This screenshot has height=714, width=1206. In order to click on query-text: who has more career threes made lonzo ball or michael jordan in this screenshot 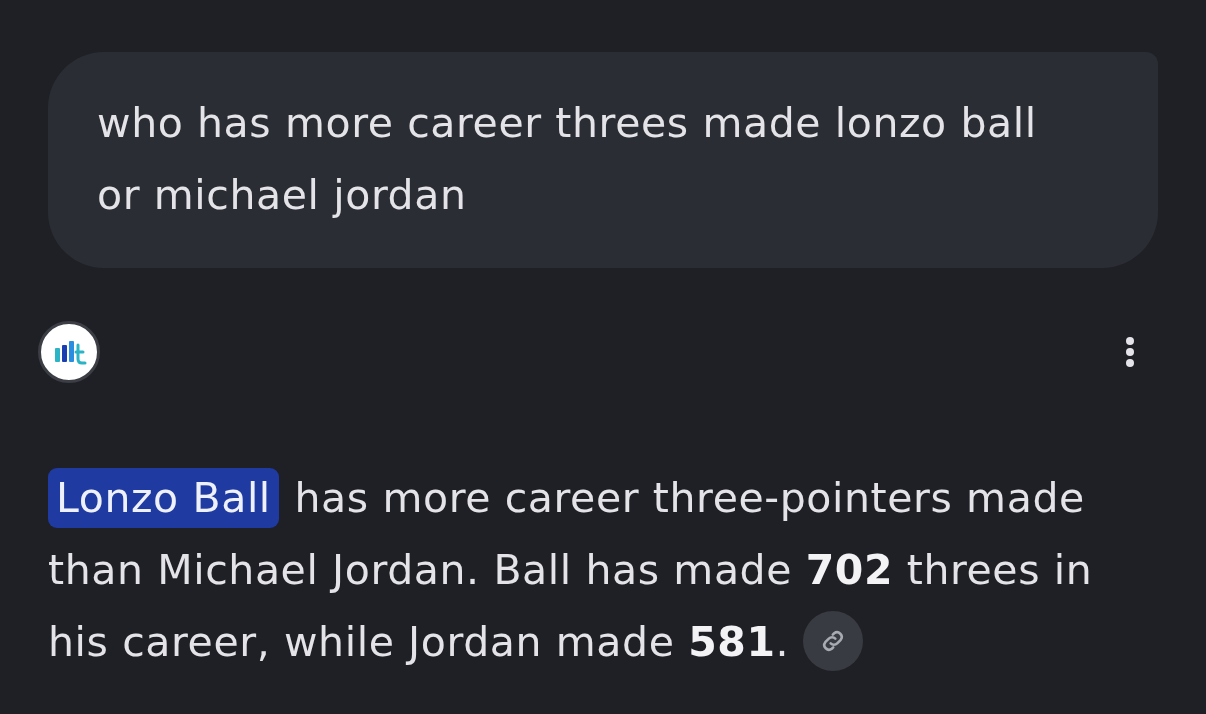, I will do `click(567, 159)`.